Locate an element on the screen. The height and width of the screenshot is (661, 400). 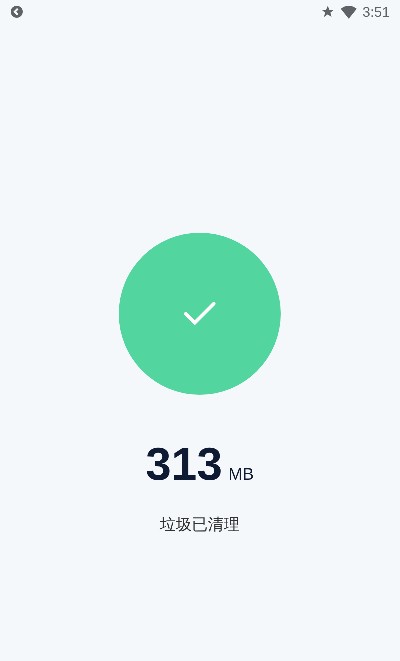
wifi-icon is located at coordinates (348, 12).